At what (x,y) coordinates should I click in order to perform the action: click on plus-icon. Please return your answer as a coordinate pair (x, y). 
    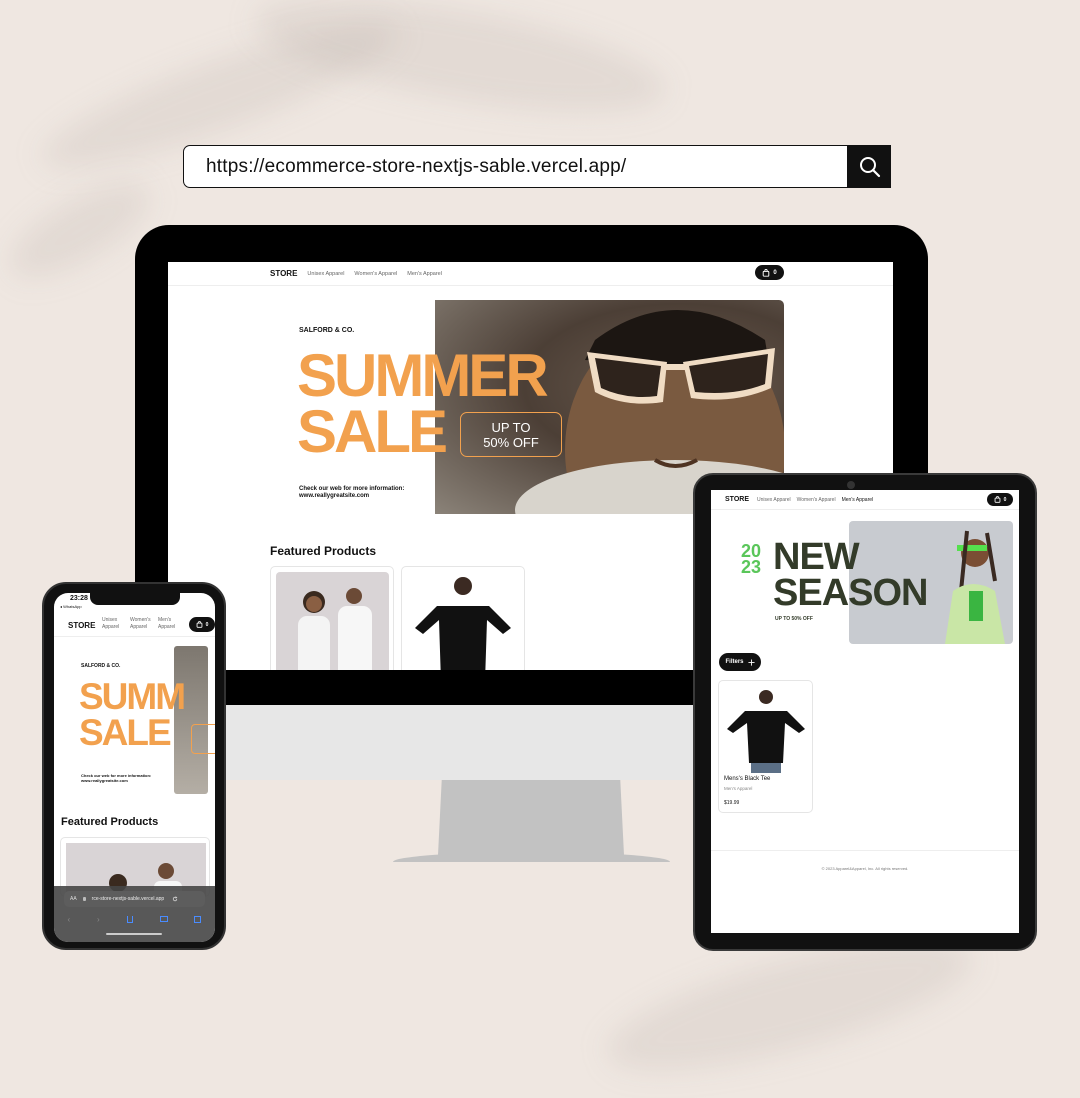
    Looking at the image, I should click on (751, 662).